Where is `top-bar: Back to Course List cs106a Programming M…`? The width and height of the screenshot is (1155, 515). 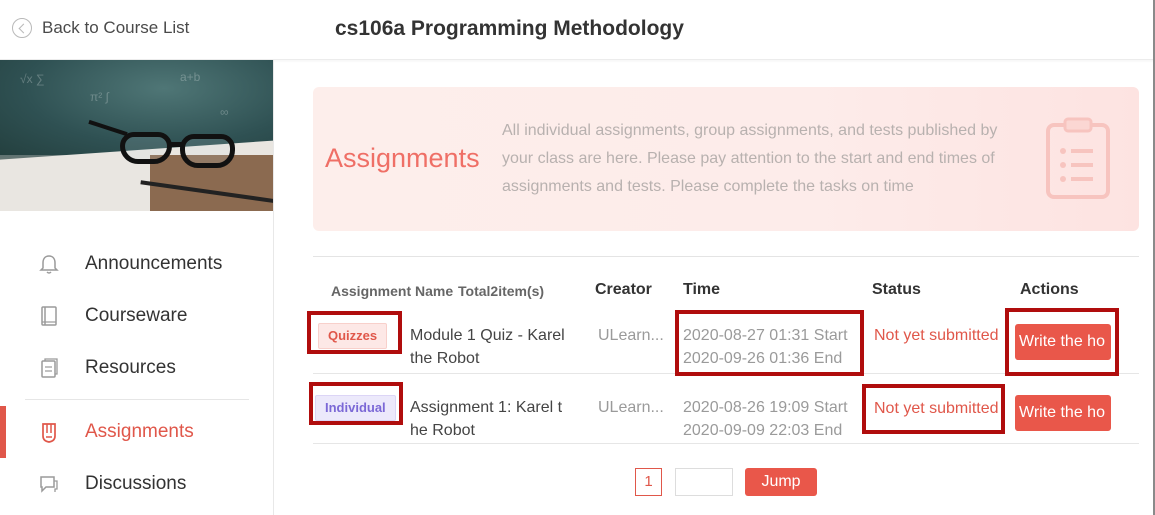 top-bar: Back to Course List cs106a Programming M… is located at coordinates (577, 30).